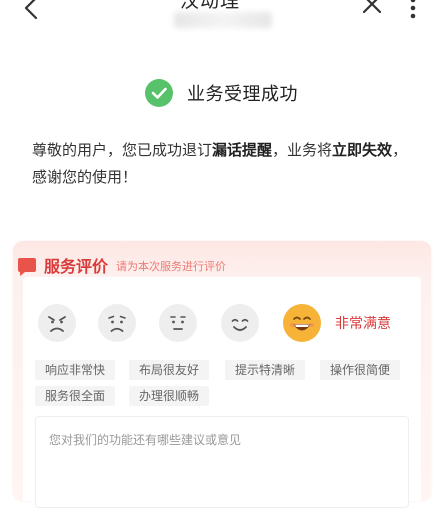 This screenshot has width=439, height=508. I want to click on effect-status: 立即失效, so click(362, 150).